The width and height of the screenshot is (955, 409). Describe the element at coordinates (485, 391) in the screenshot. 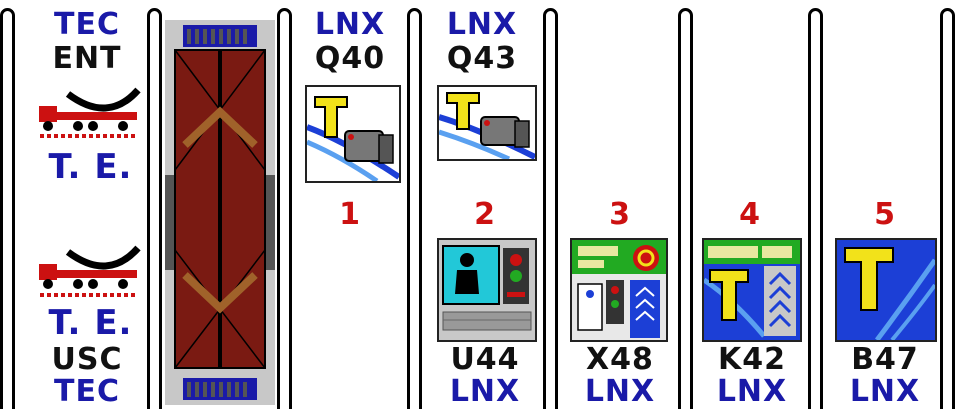

I see `lane-2-bottom-operator: LNX` at that location.